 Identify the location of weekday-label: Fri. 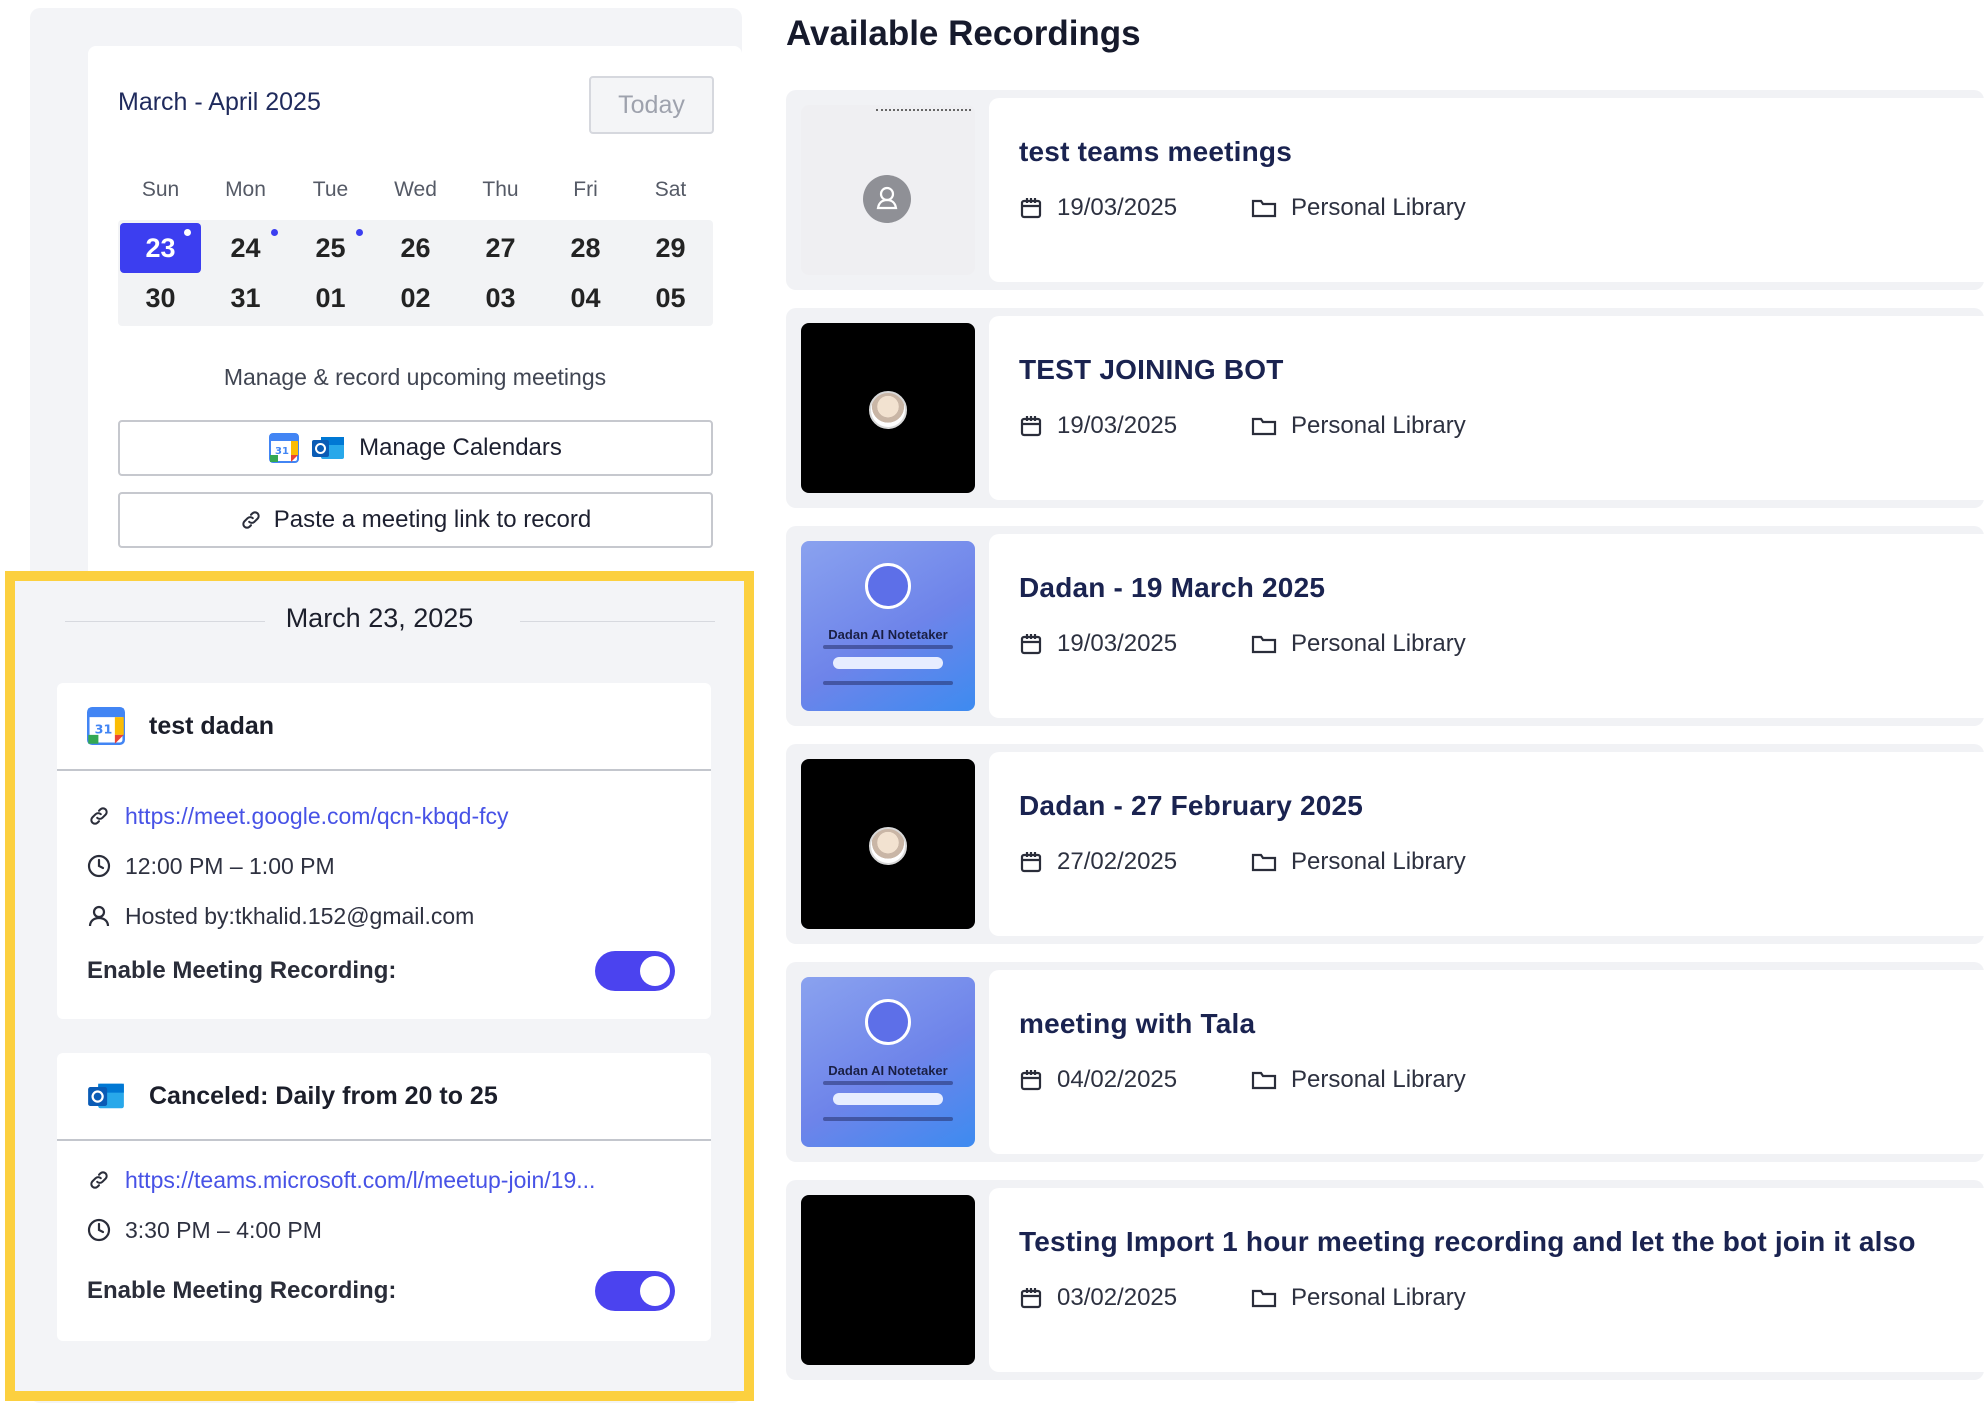
(585, 189).